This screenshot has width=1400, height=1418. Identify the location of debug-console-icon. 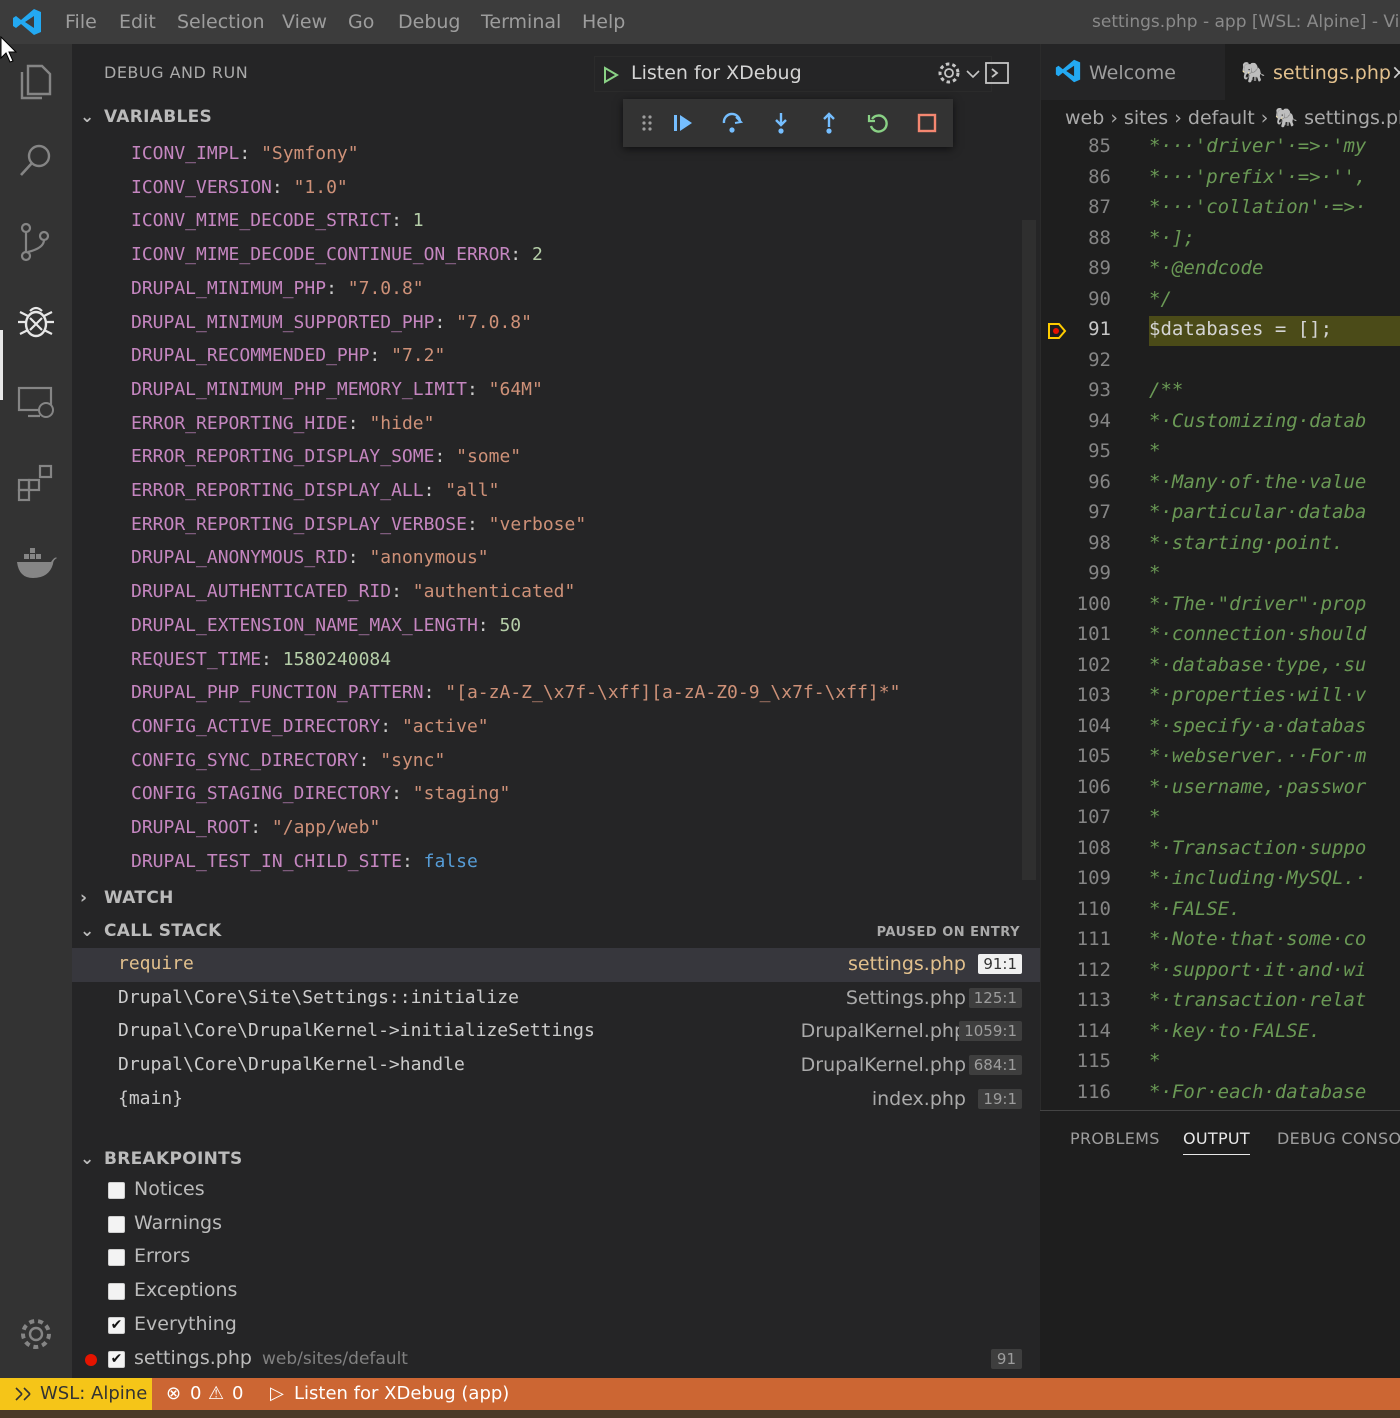
(997, 73).